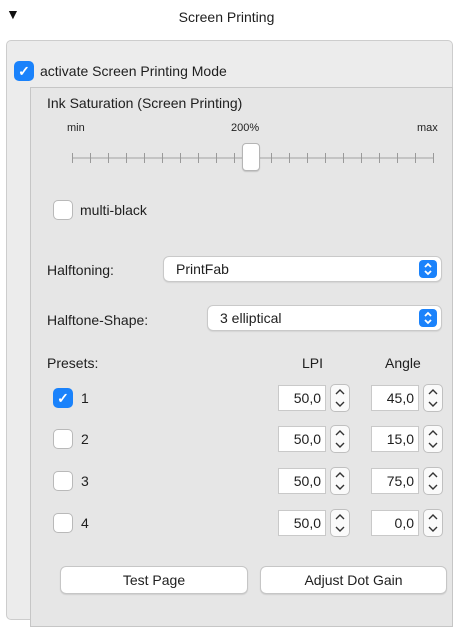  I want to click on ink-saturation-slider-thumb, so click(251, 157).